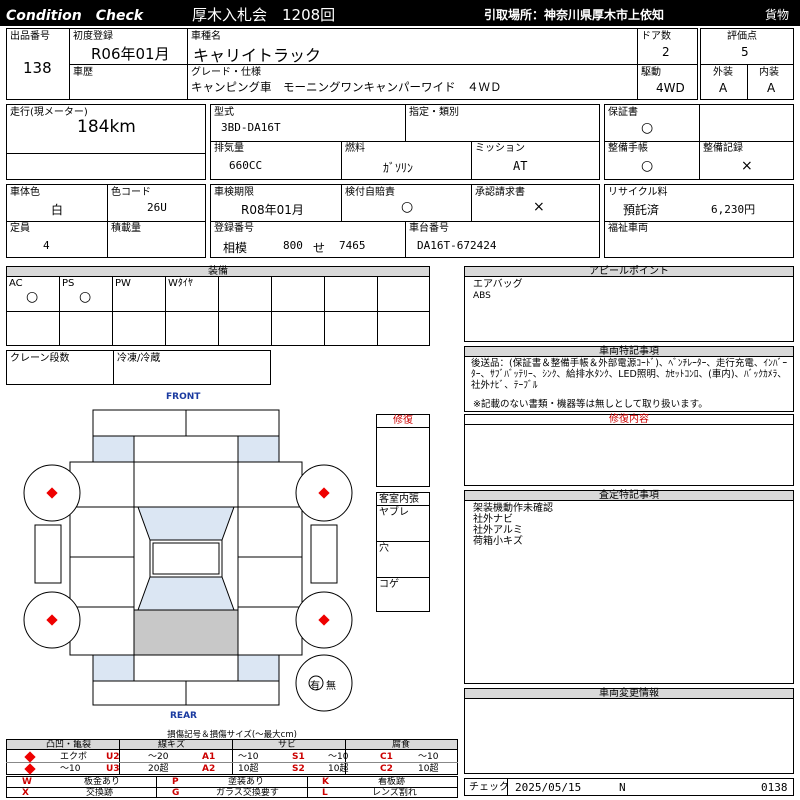 Image resolution: width=800 pixels, height=800 pixels. Describe the element at coordinates (629, 309) in the screenshot. I see `appeal-box: エアバッグ ABS` at that location.